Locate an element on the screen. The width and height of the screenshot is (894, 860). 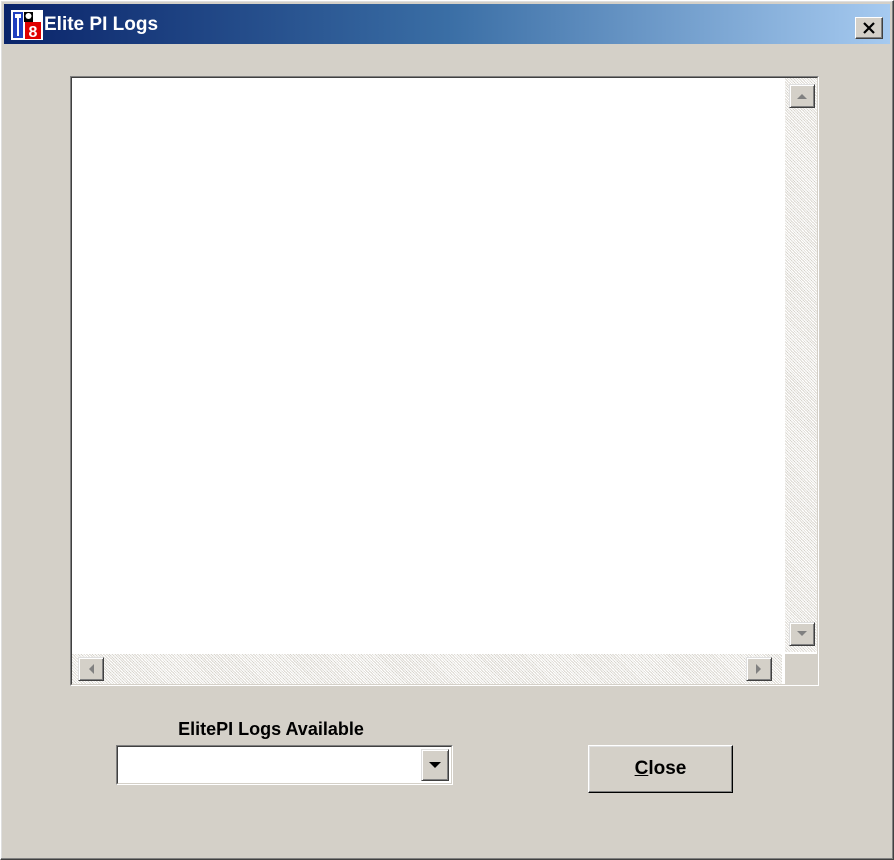
logs-available-dropdown is located at coordinates (284, 765).